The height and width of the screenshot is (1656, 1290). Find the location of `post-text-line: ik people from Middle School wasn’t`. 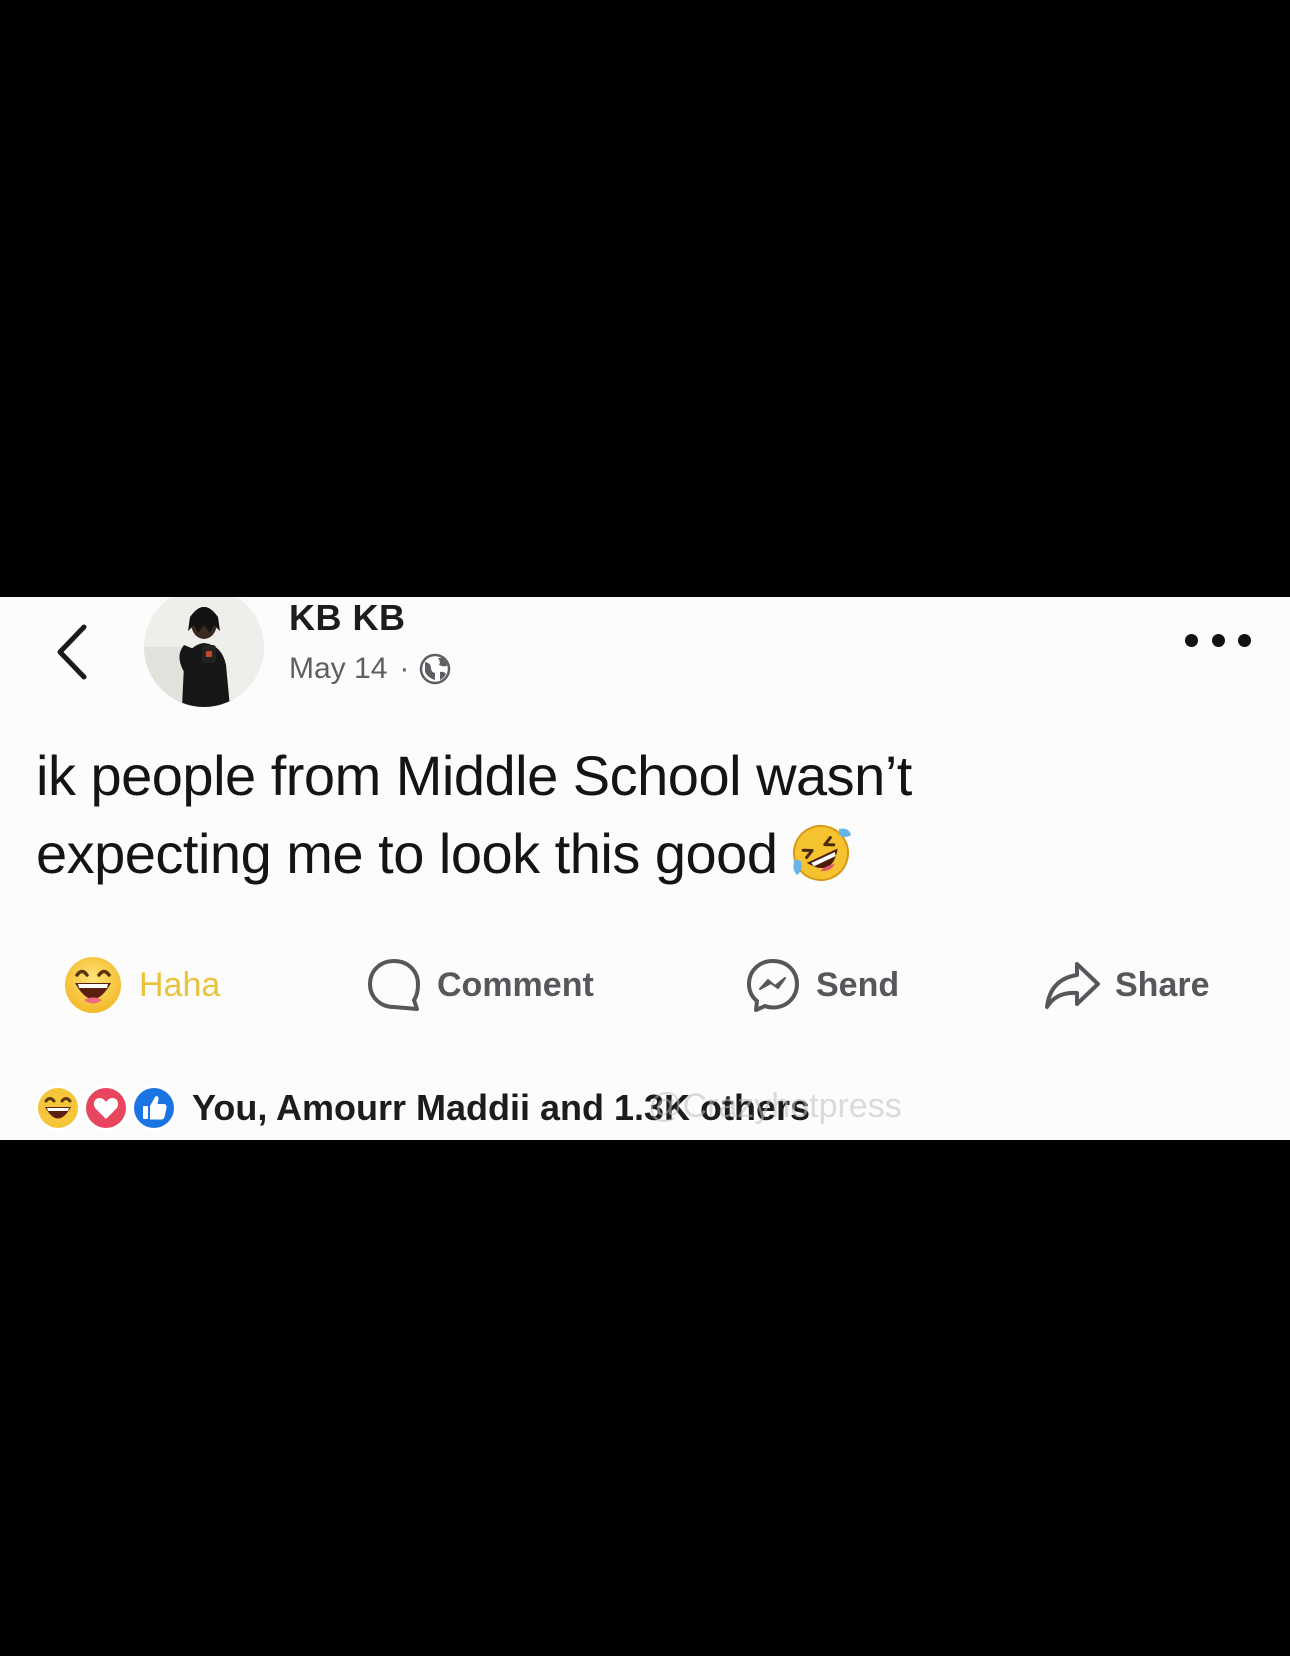

post-text-line: ik people from Middle School wasn’t is located at coordinates (474, 775).